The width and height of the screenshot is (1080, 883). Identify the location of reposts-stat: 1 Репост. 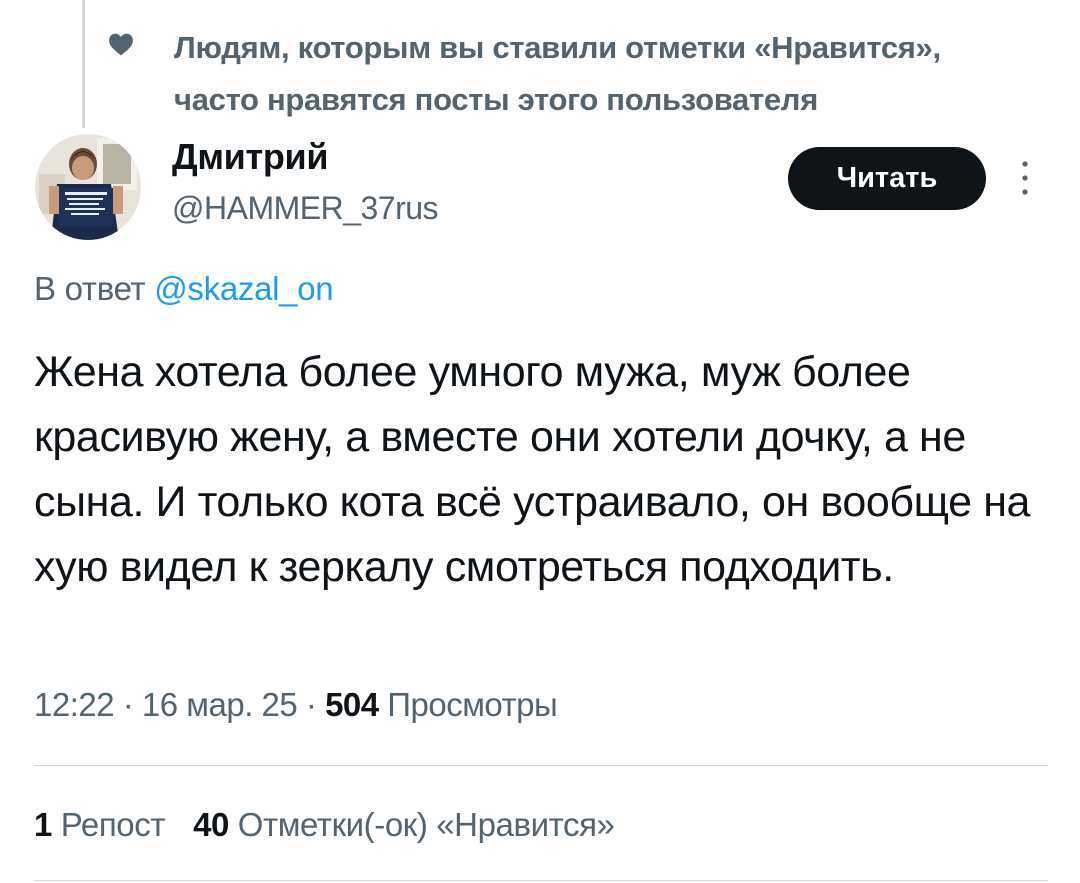
(99, 824).